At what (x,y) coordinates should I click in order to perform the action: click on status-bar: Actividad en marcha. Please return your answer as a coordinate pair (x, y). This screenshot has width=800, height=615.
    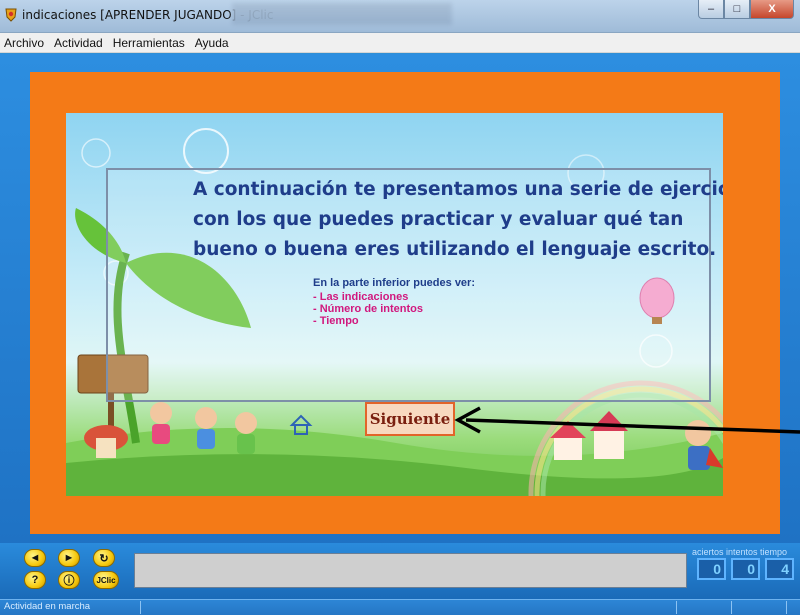
    Looking at the image, I should click on (400, 607).